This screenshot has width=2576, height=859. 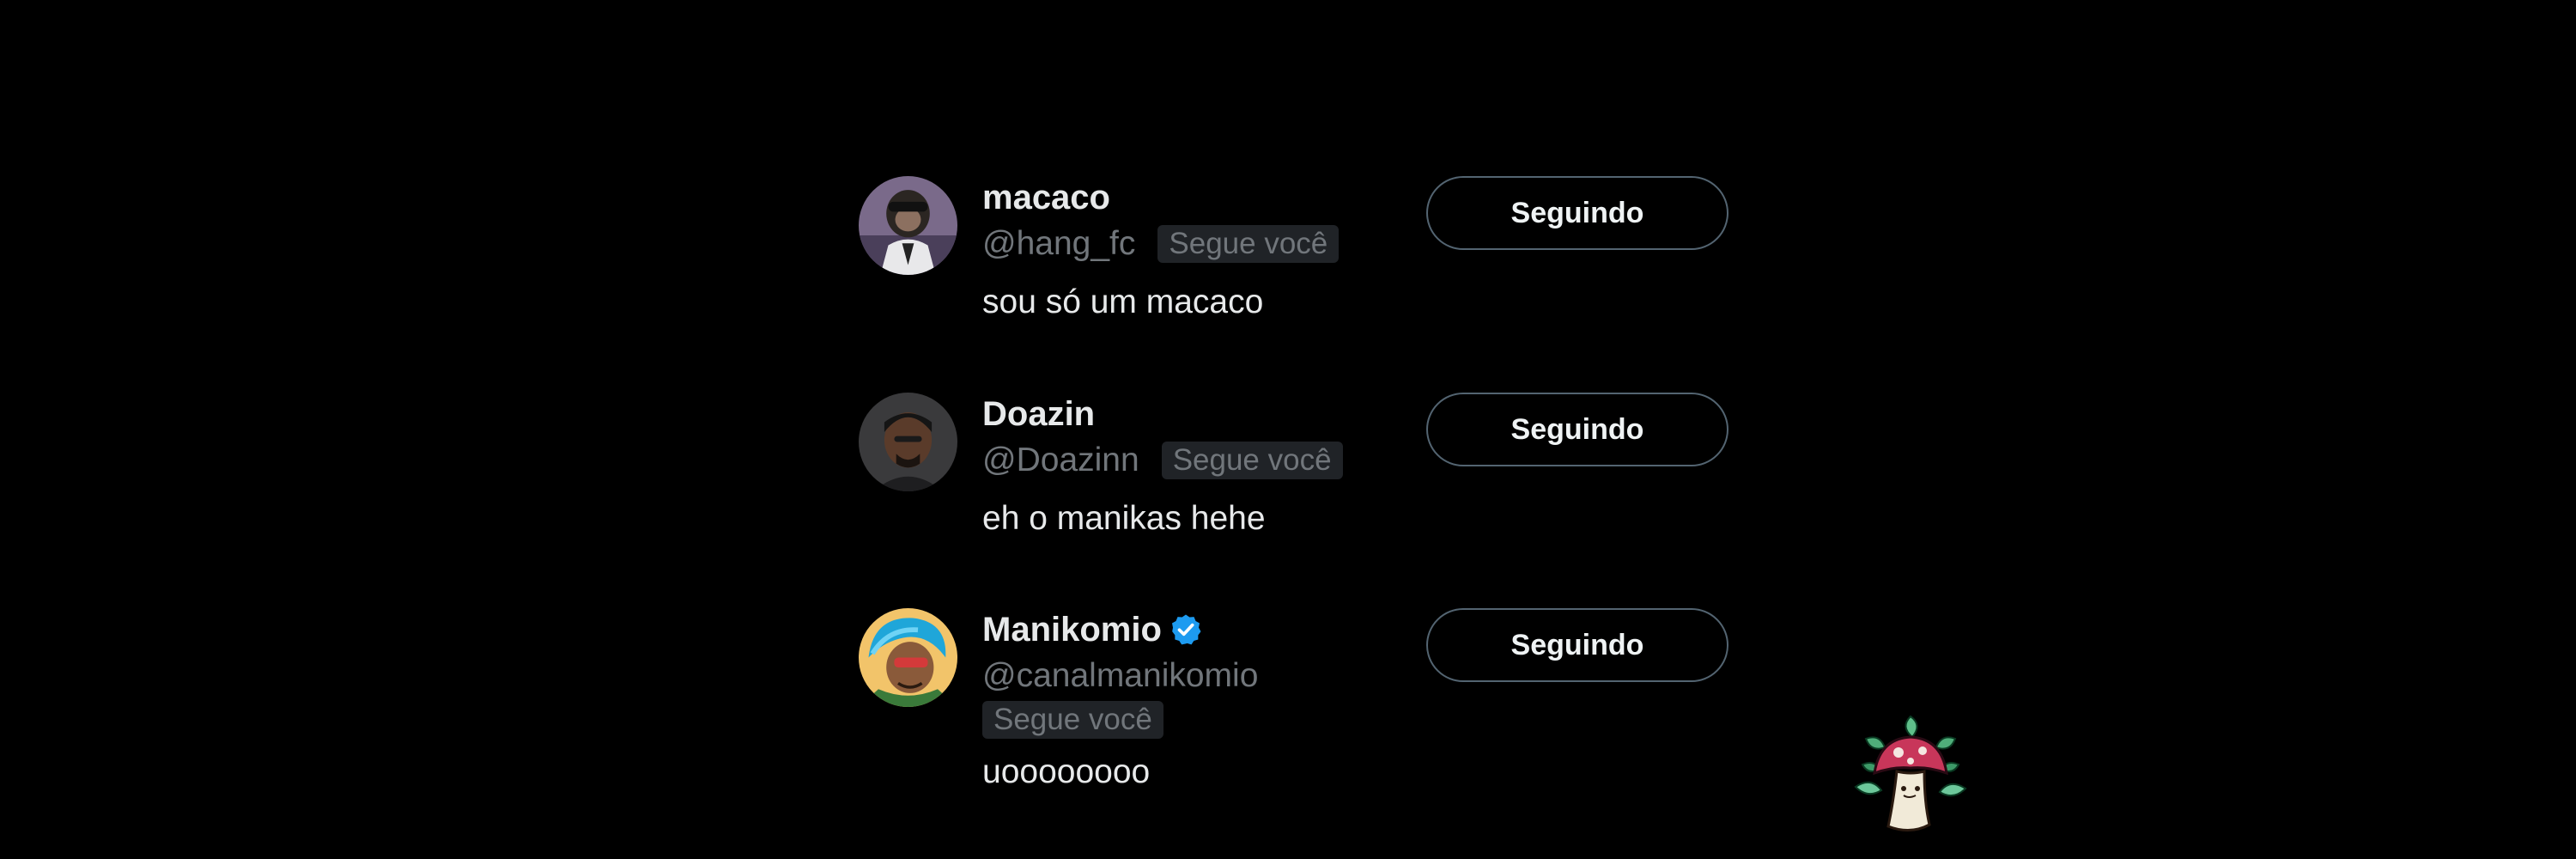 I want to click on avatar-manikomio, so click(x=908, y=658).